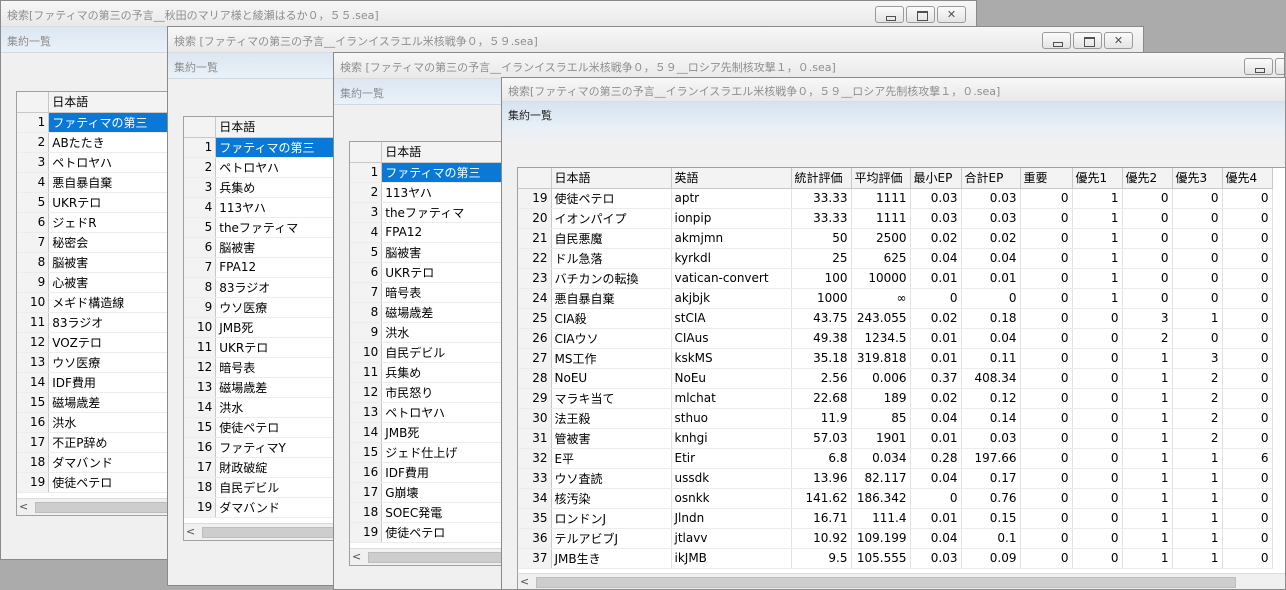 This screenshot has width=1286, height=590. Describe the element at coordinates (611, 218) in the screenshot. I see `table-cell: イオンパイプ` at that location.